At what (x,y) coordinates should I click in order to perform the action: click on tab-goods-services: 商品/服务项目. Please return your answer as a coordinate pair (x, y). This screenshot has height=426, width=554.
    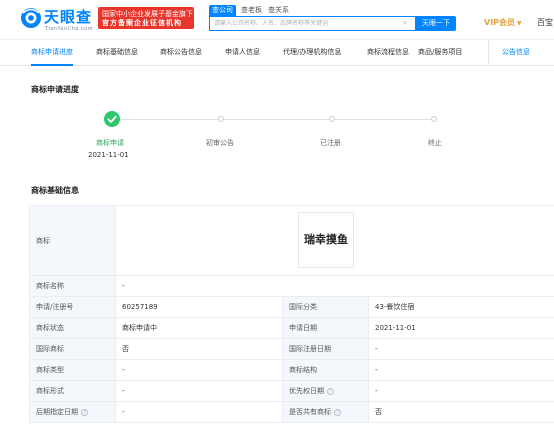
    Looking at the image, I should click on (440, 53).